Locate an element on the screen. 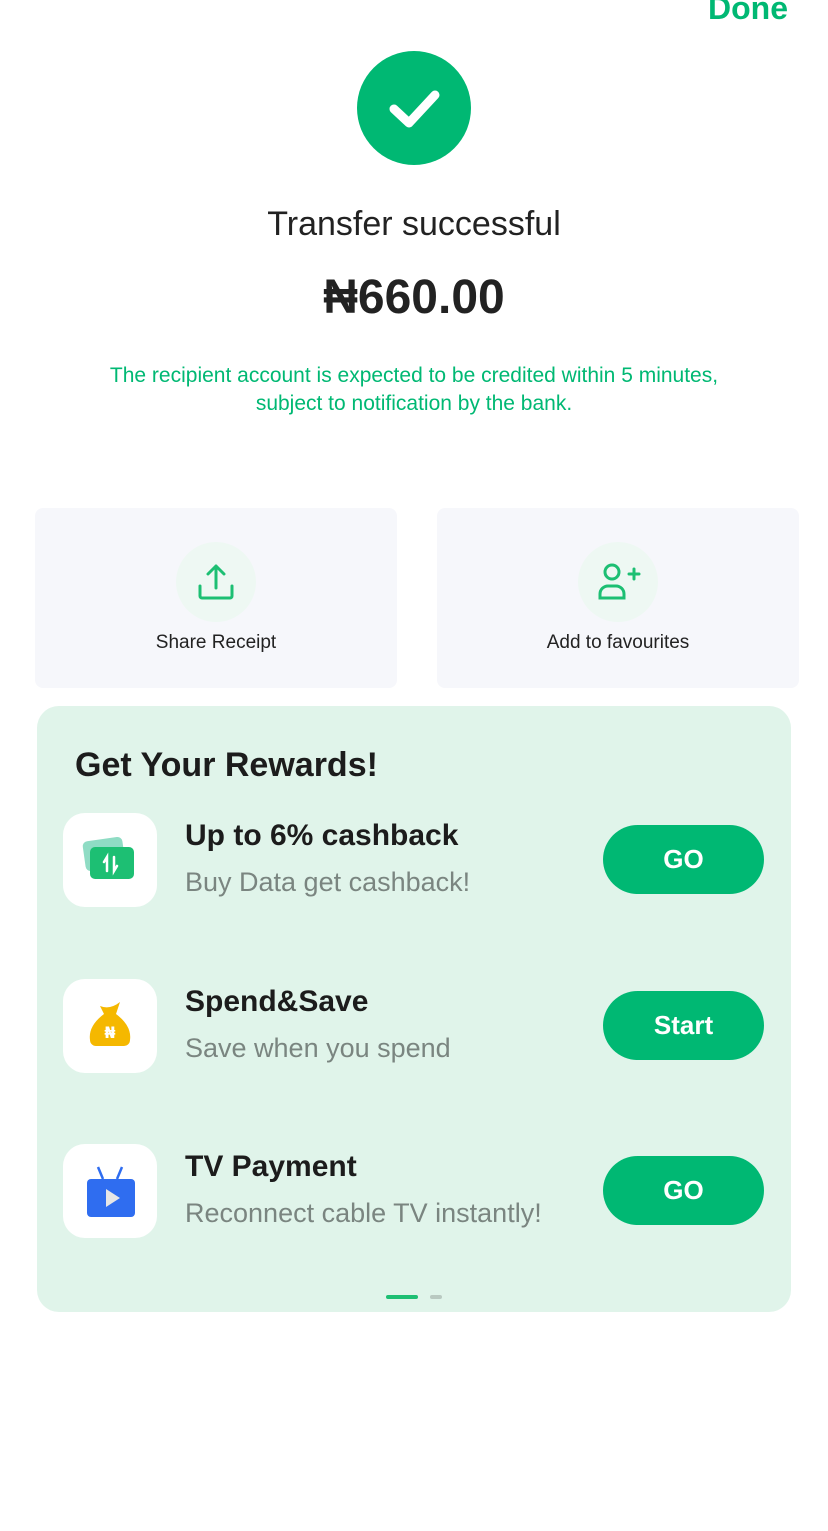 This screenshot has height=1531, width=828. add-to-favourites-button: Add to favourites is located at coordinates (618, 598).